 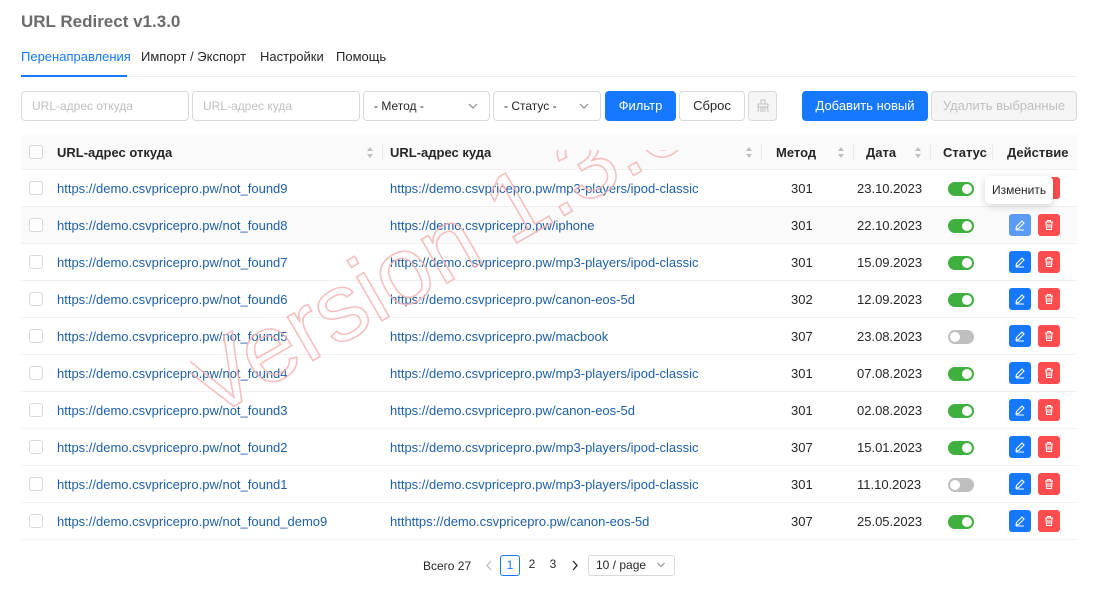 What do you see at coordinates (1004, 106) in the screenshot?
I see `delete-selected-button: Удалить выбранные` at bounding box center [1004, 106].